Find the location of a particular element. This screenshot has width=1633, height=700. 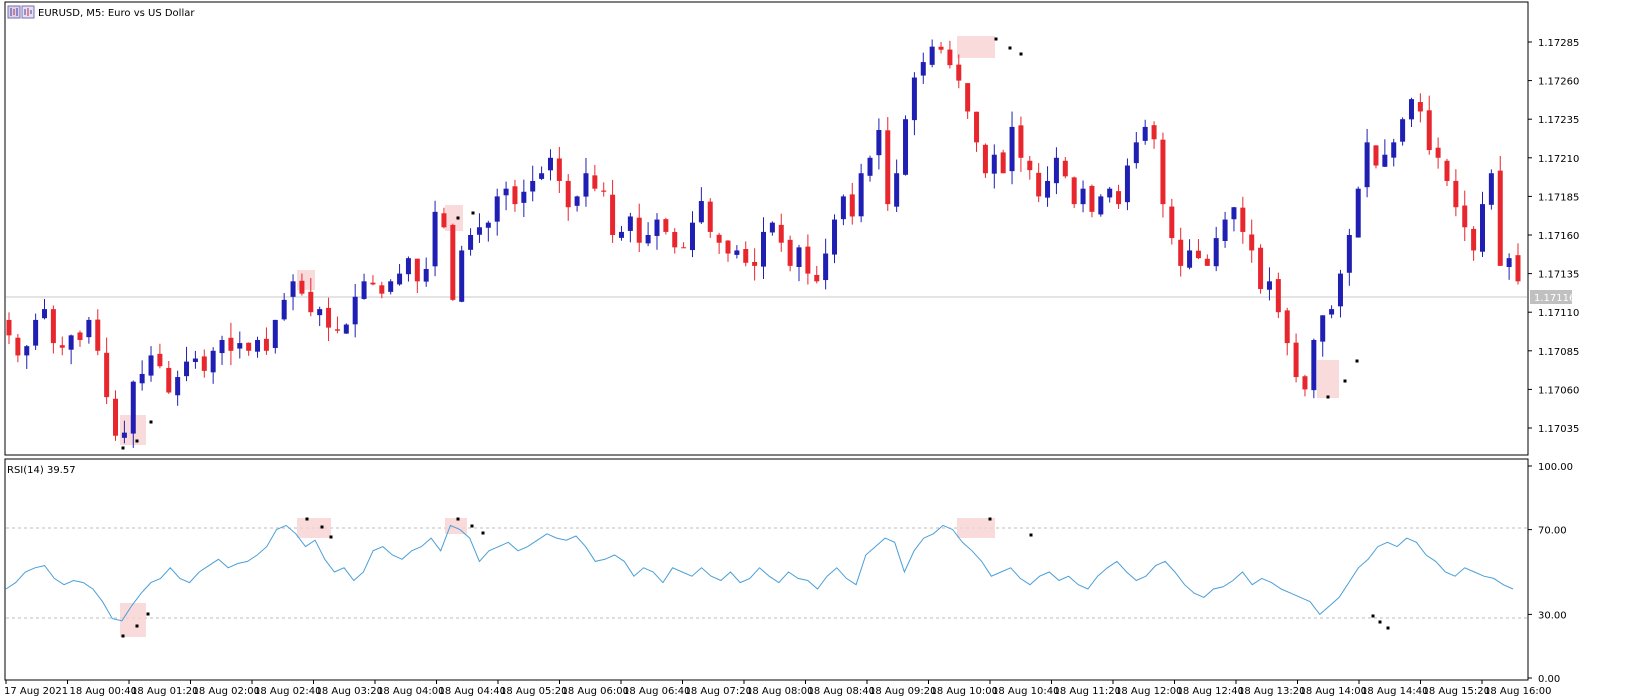

price-tick-label: 1.17185 is located at coordinates (1558, 197).